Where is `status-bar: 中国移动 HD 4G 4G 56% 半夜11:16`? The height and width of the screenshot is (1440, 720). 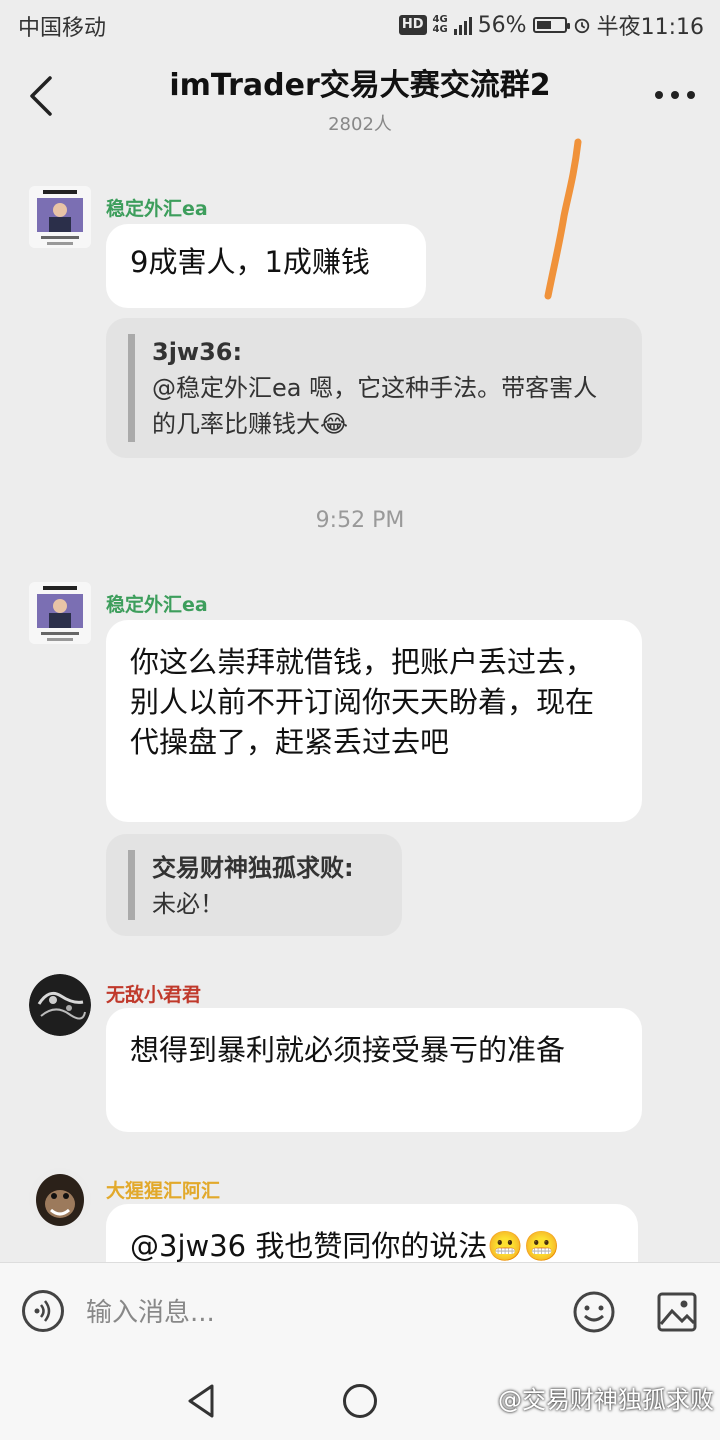
status-bar: 中国移动 HD 4G 4G 56% 半夜11:16 is located at coordinates (360, 25).